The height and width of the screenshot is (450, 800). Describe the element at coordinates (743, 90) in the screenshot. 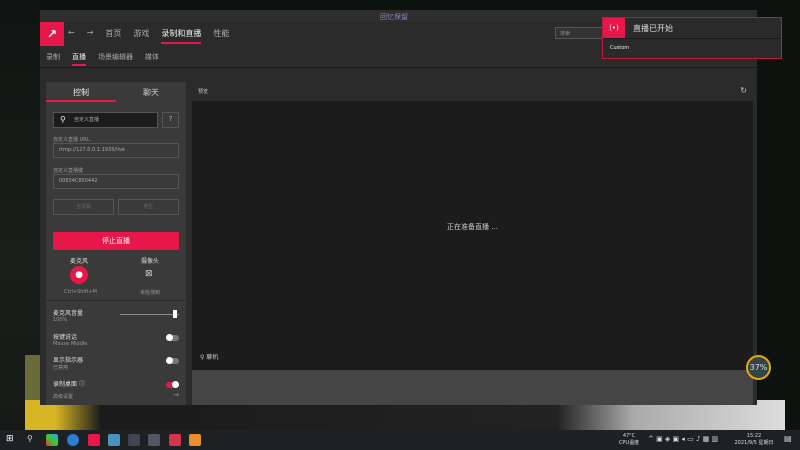

I see `refresh-icon: ↻` at that location.